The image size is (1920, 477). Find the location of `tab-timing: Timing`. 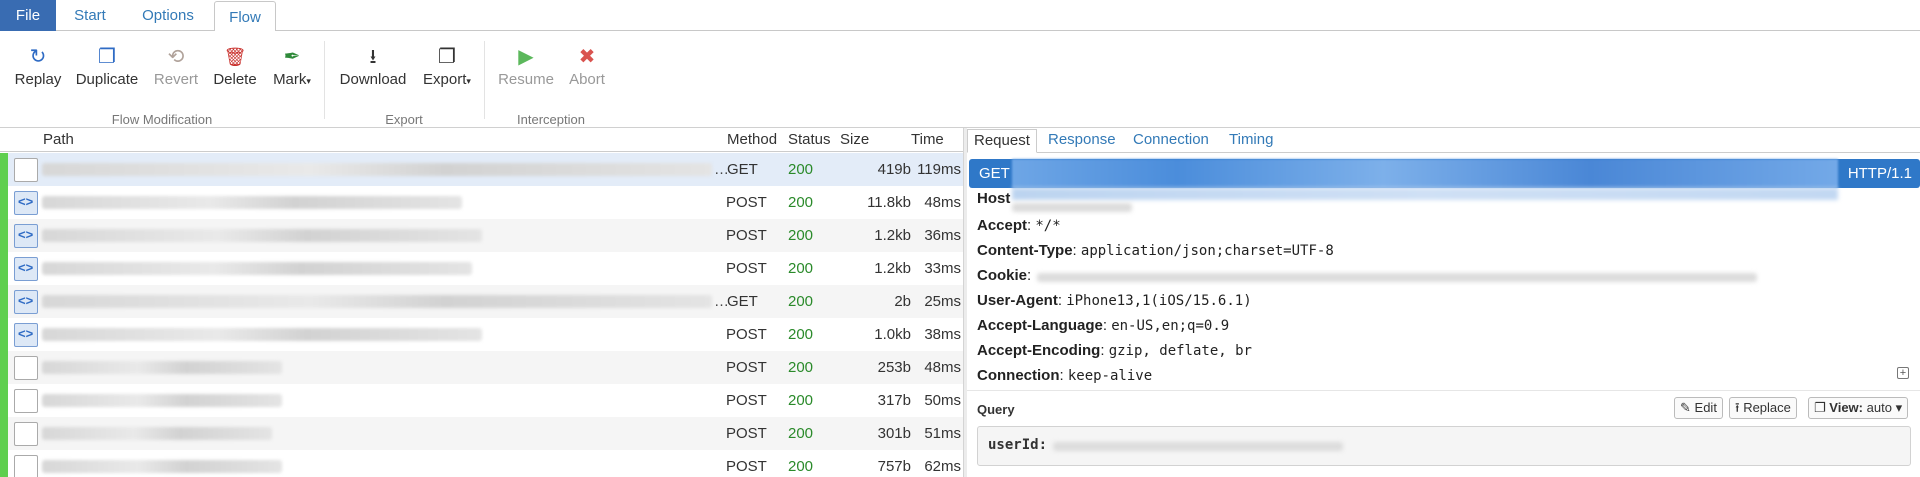

tab-timing: Timing is located at coordinates (1251, 139).